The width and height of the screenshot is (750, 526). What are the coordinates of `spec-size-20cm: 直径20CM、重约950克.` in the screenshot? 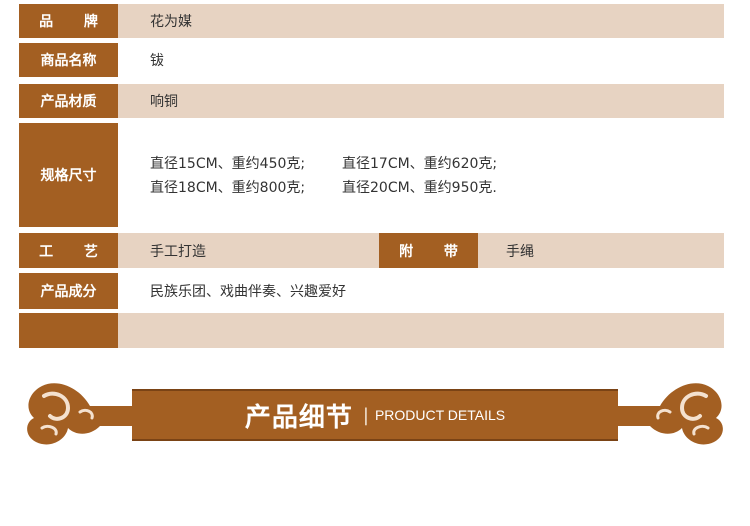 It's located at (419, 188).